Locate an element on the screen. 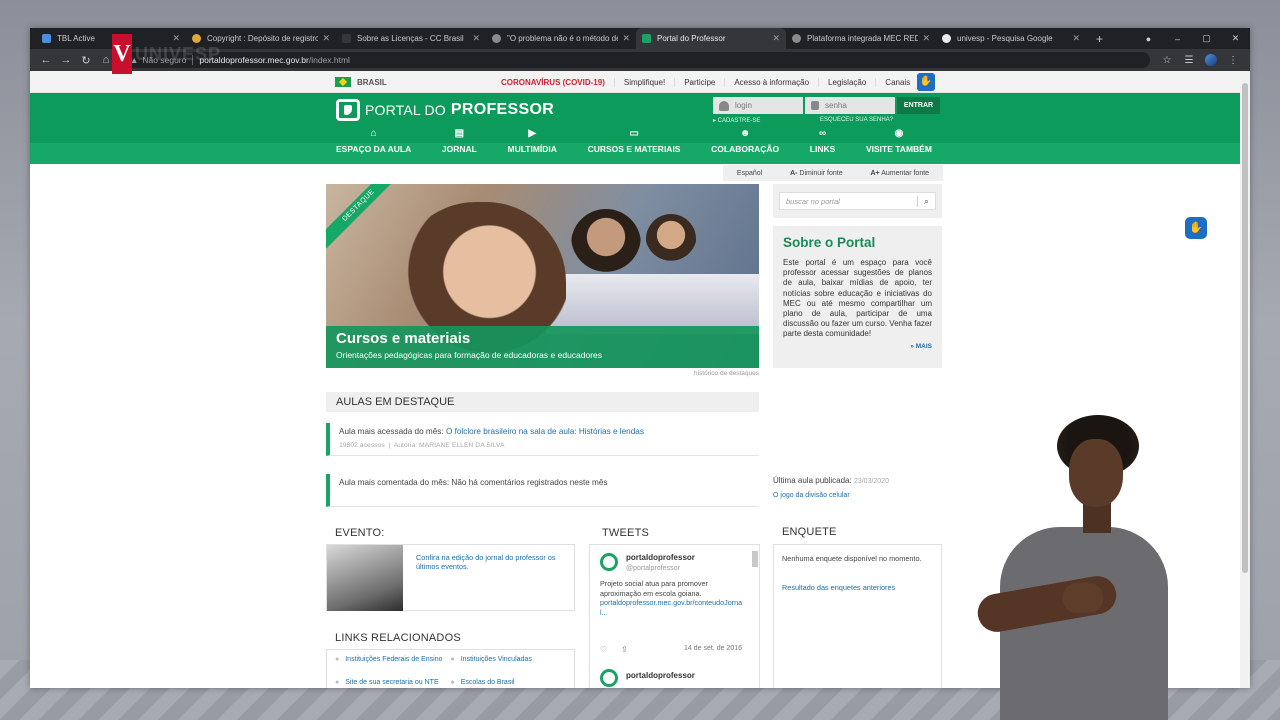 This screenshot has height=720, width=1280. poll-results-link: Resultado das enquetes anteriores is located at coordinates (857, 587).